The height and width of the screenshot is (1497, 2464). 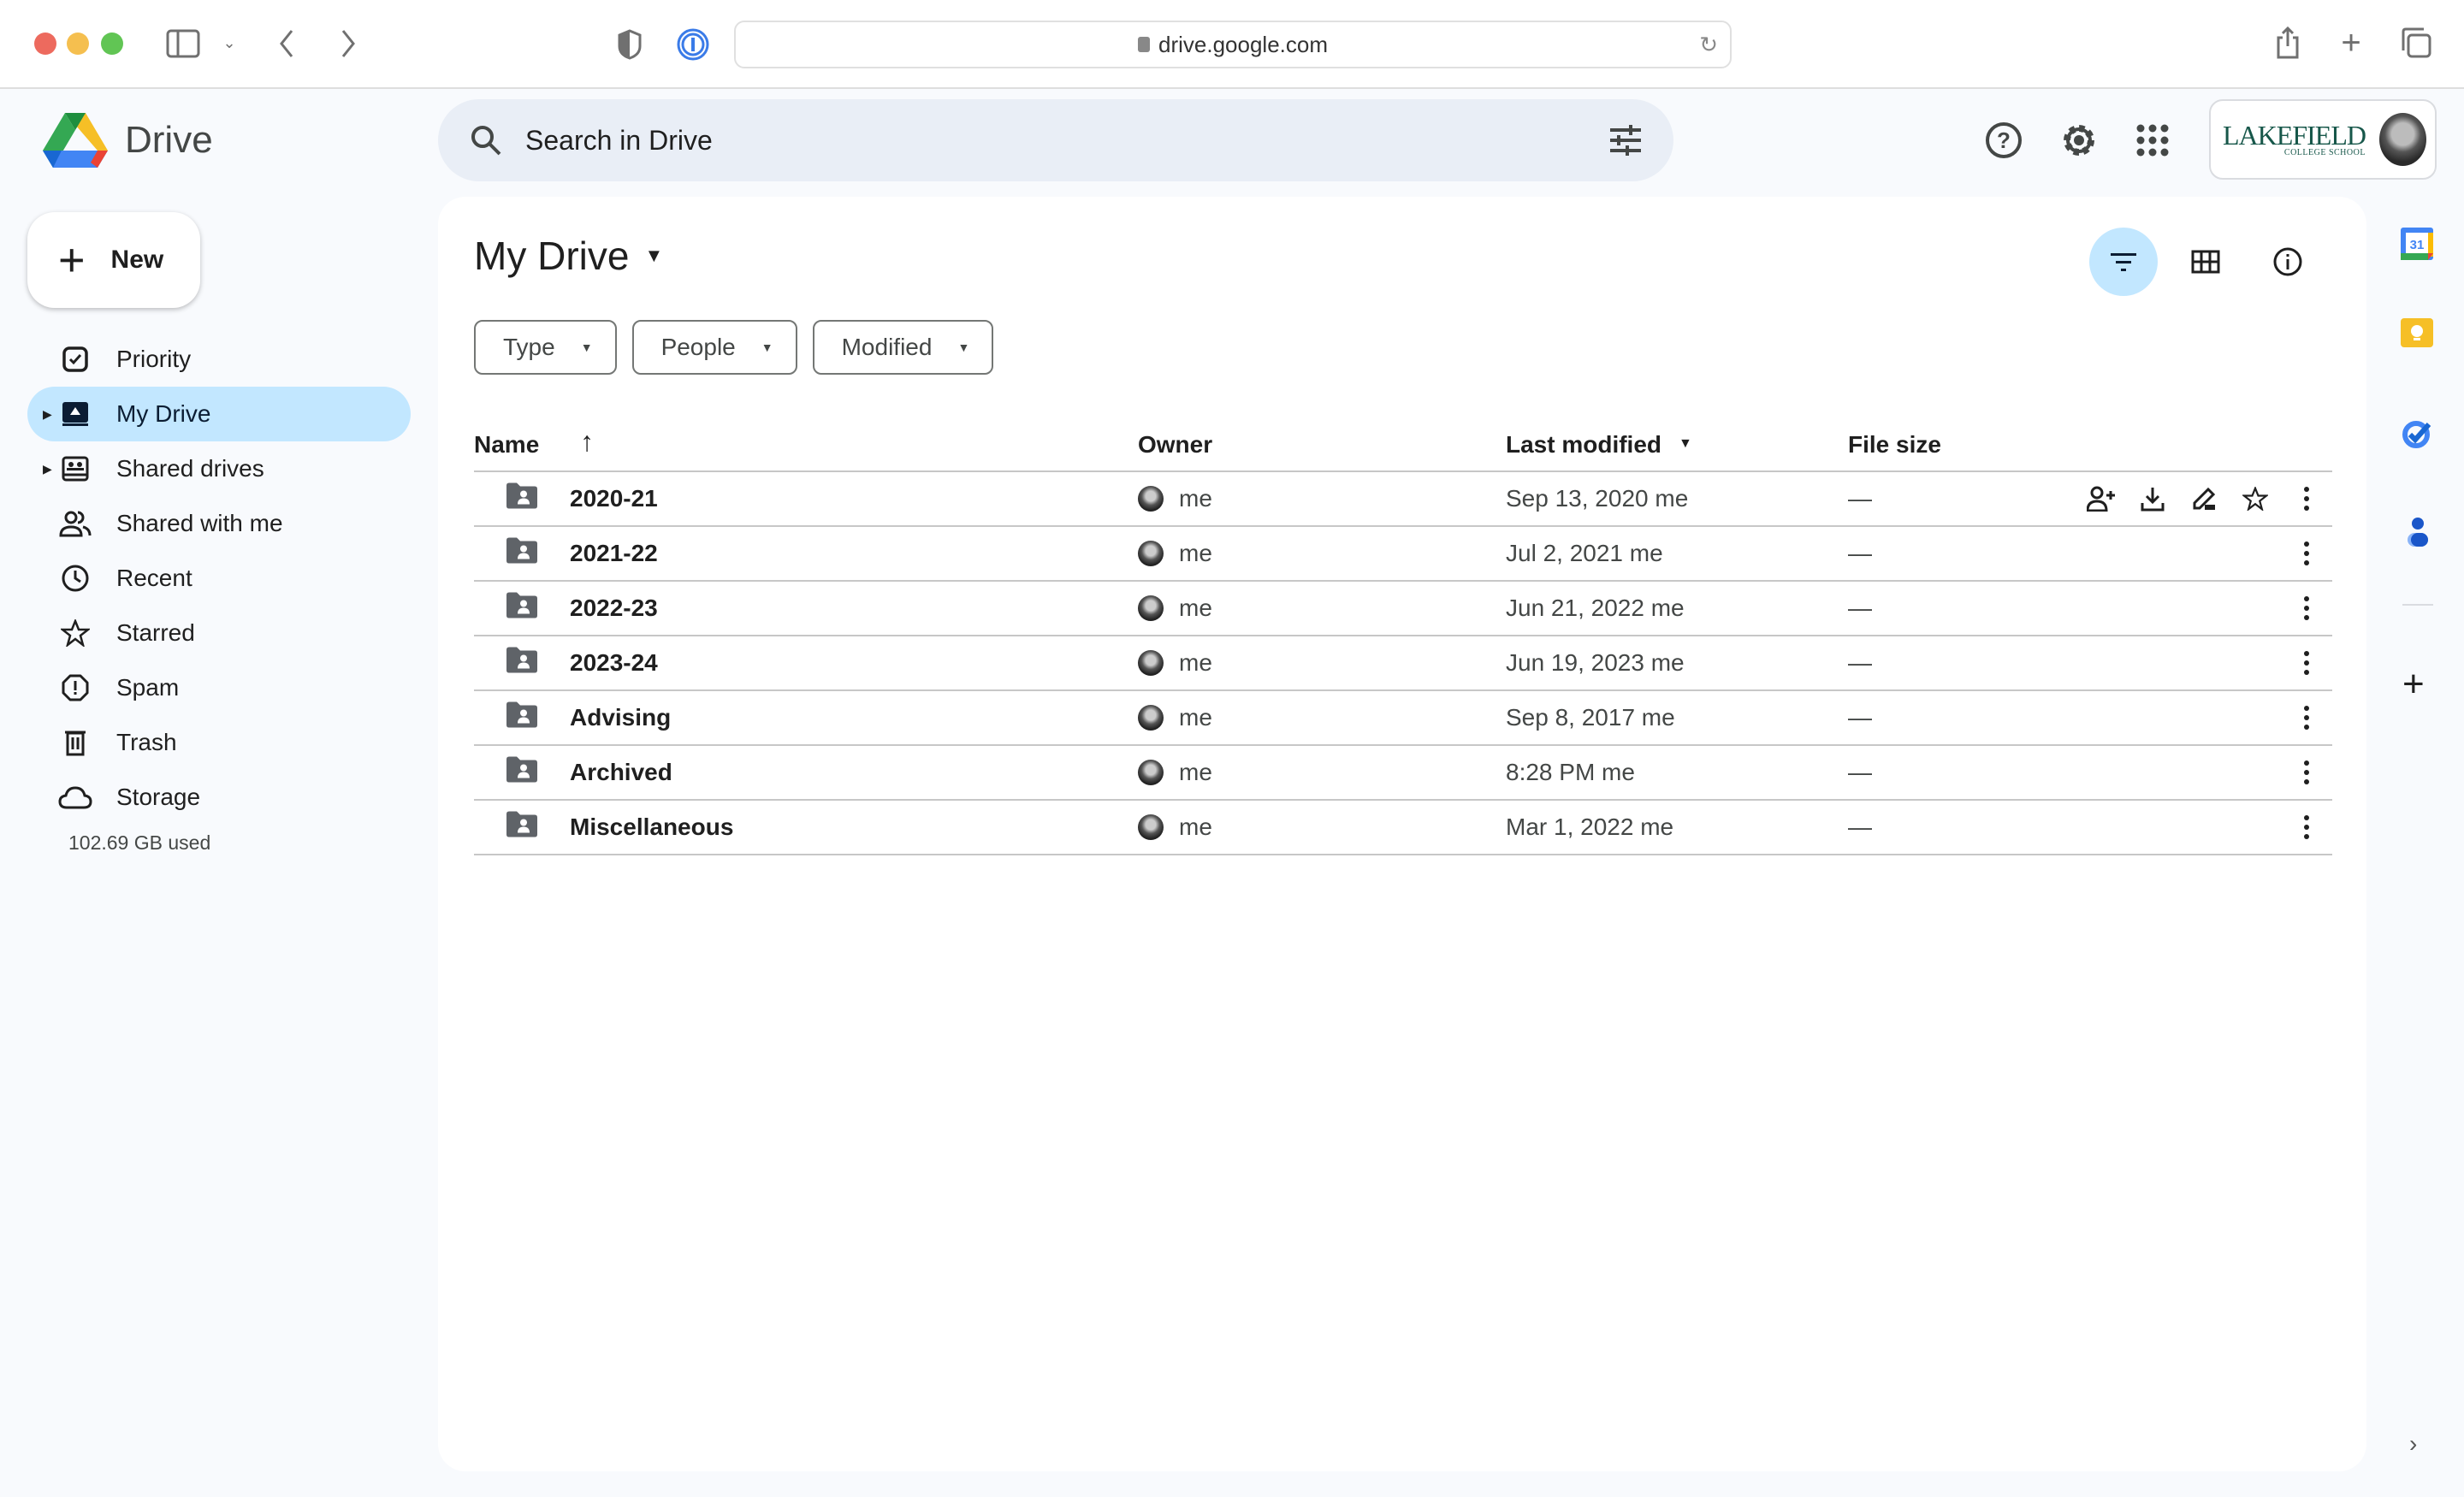 What do you see at coordinates (1403, 554) in the screenshot?
I see `table-row: 2021-22 me Jul 2, 2021 me —` at bounding box center [1403, 554].